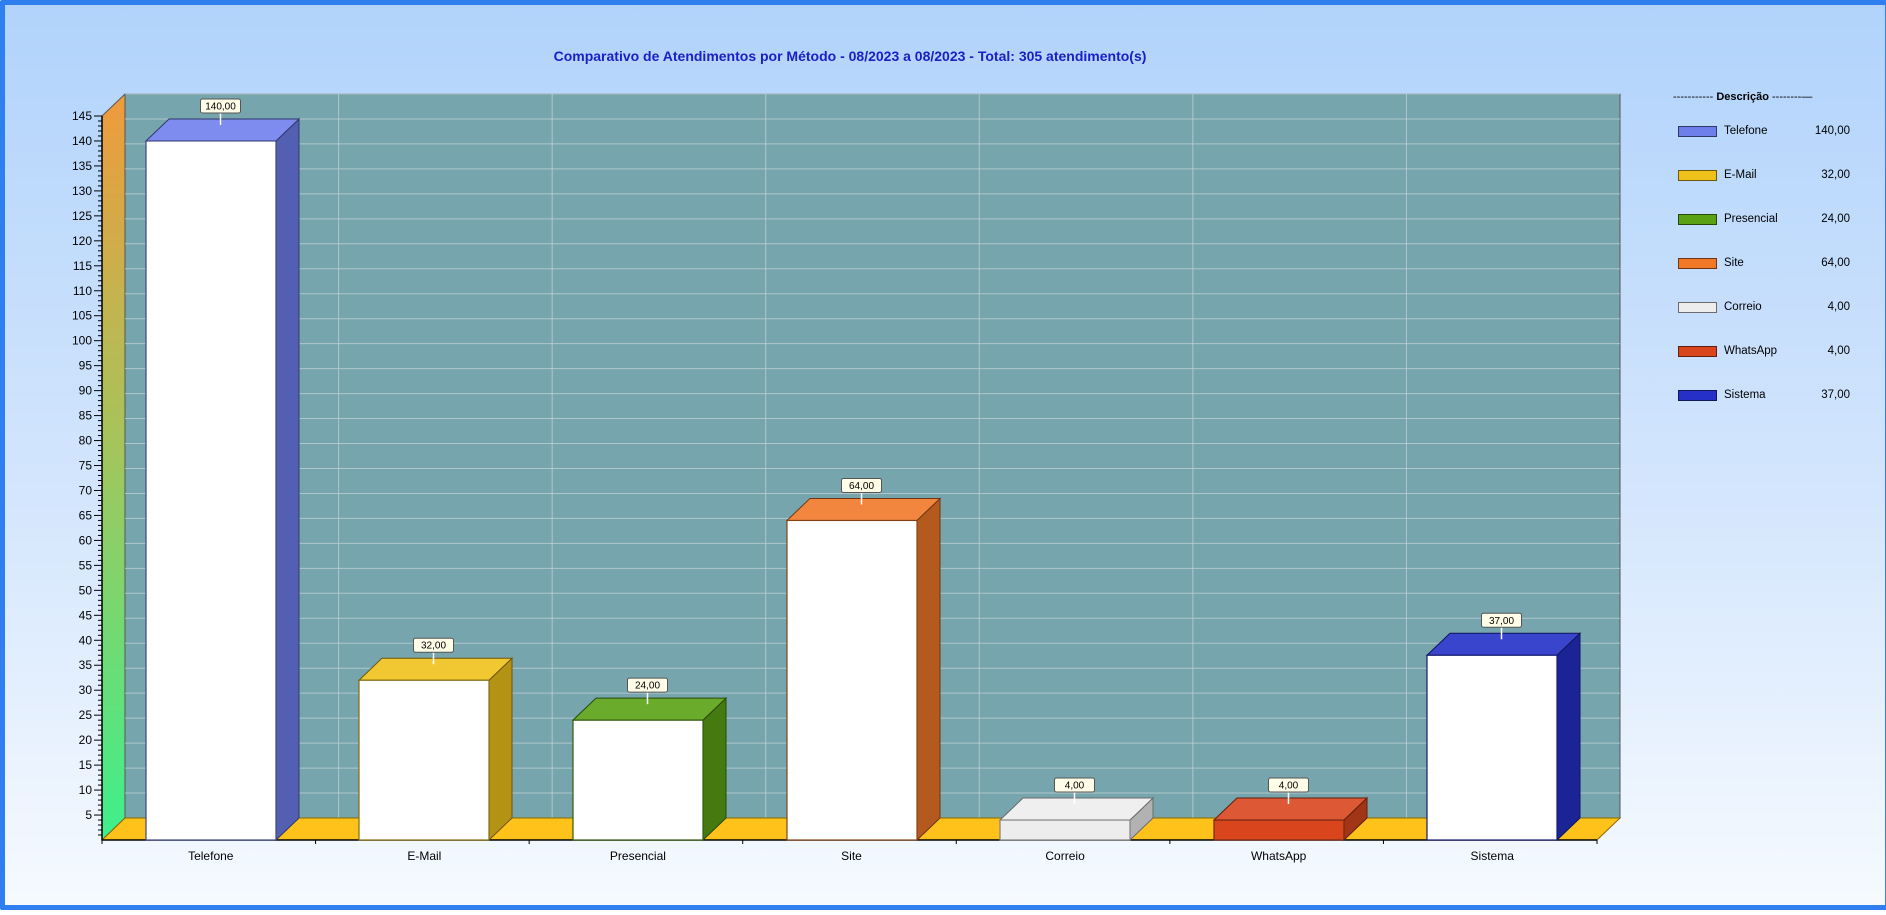  I want to click on y-tick-label: 140, so click(82, 141).